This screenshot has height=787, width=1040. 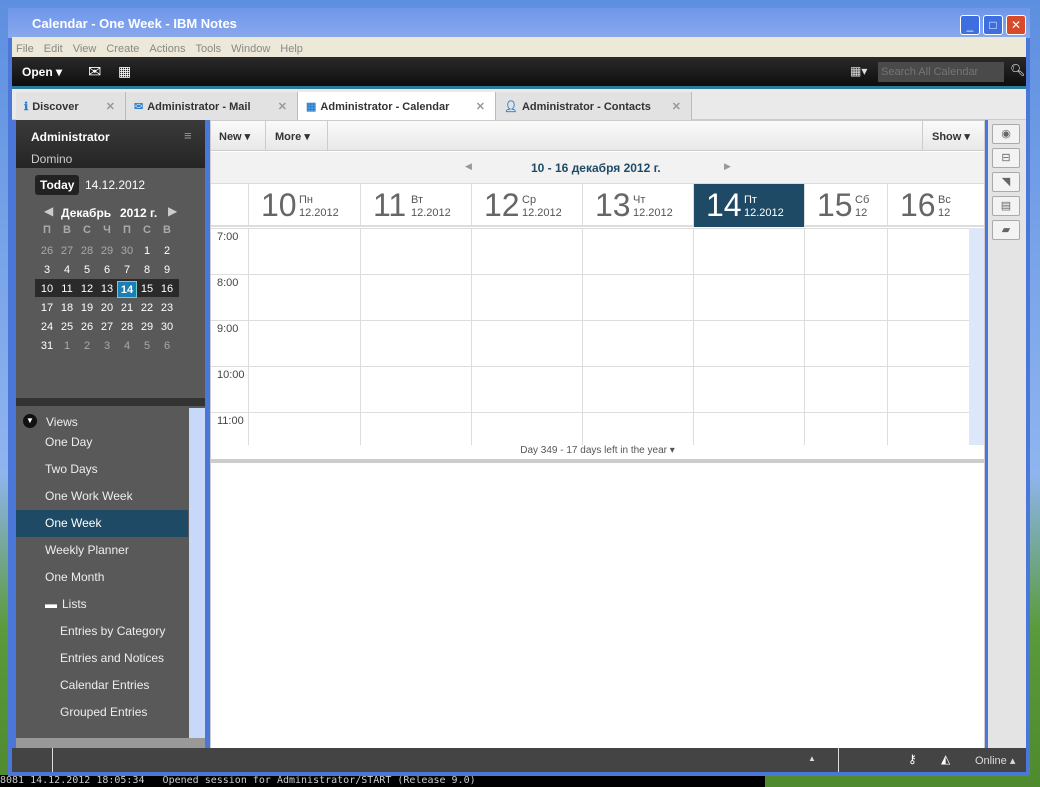 I want to click on list-entries-and-notices: Entries and Notices, so click(x=102, y=658).